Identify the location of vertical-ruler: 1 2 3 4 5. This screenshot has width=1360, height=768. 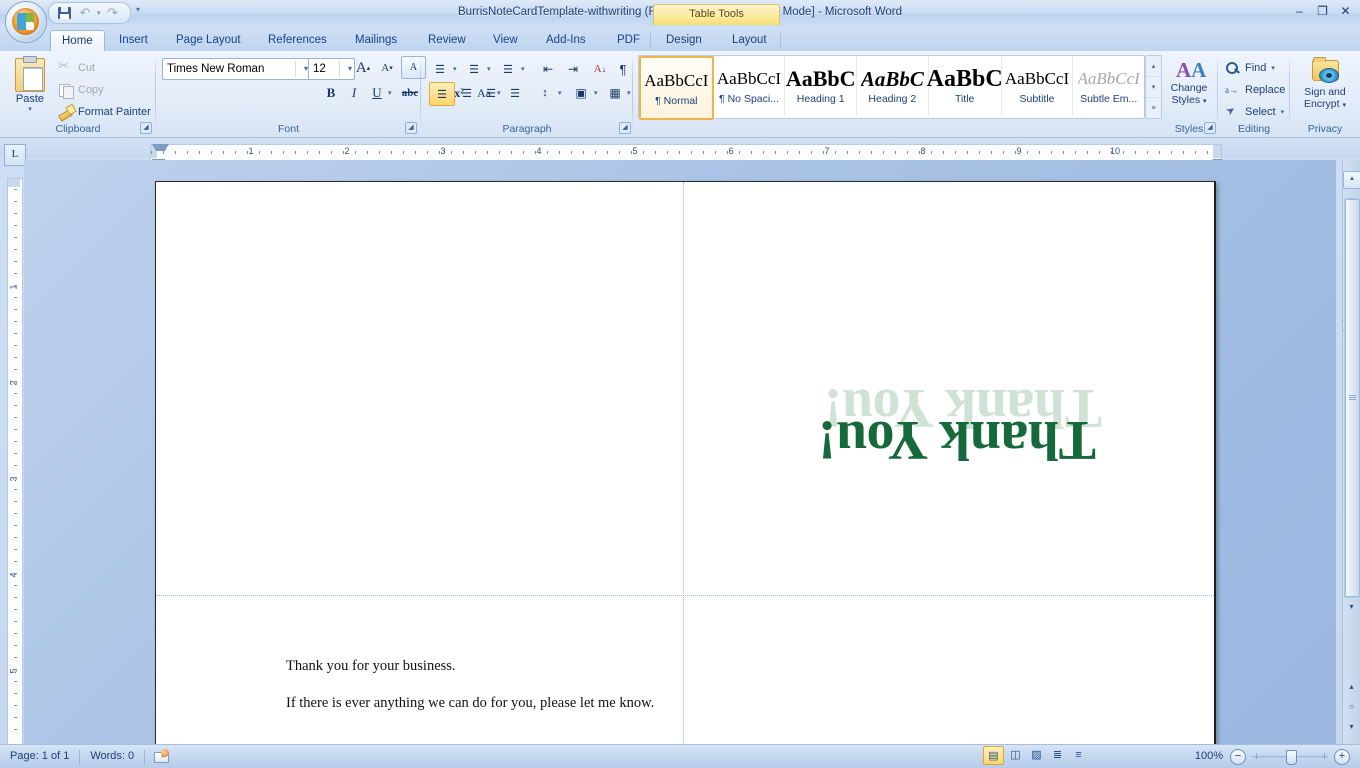
(15, 461).